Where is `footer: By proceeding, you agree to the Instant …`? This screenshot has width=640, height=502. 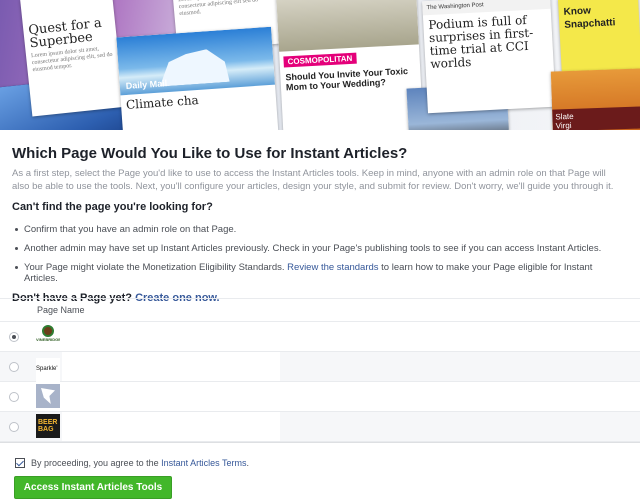
footer: By proceeding, you agree to the Instant … is located at coordinates (320, 472).